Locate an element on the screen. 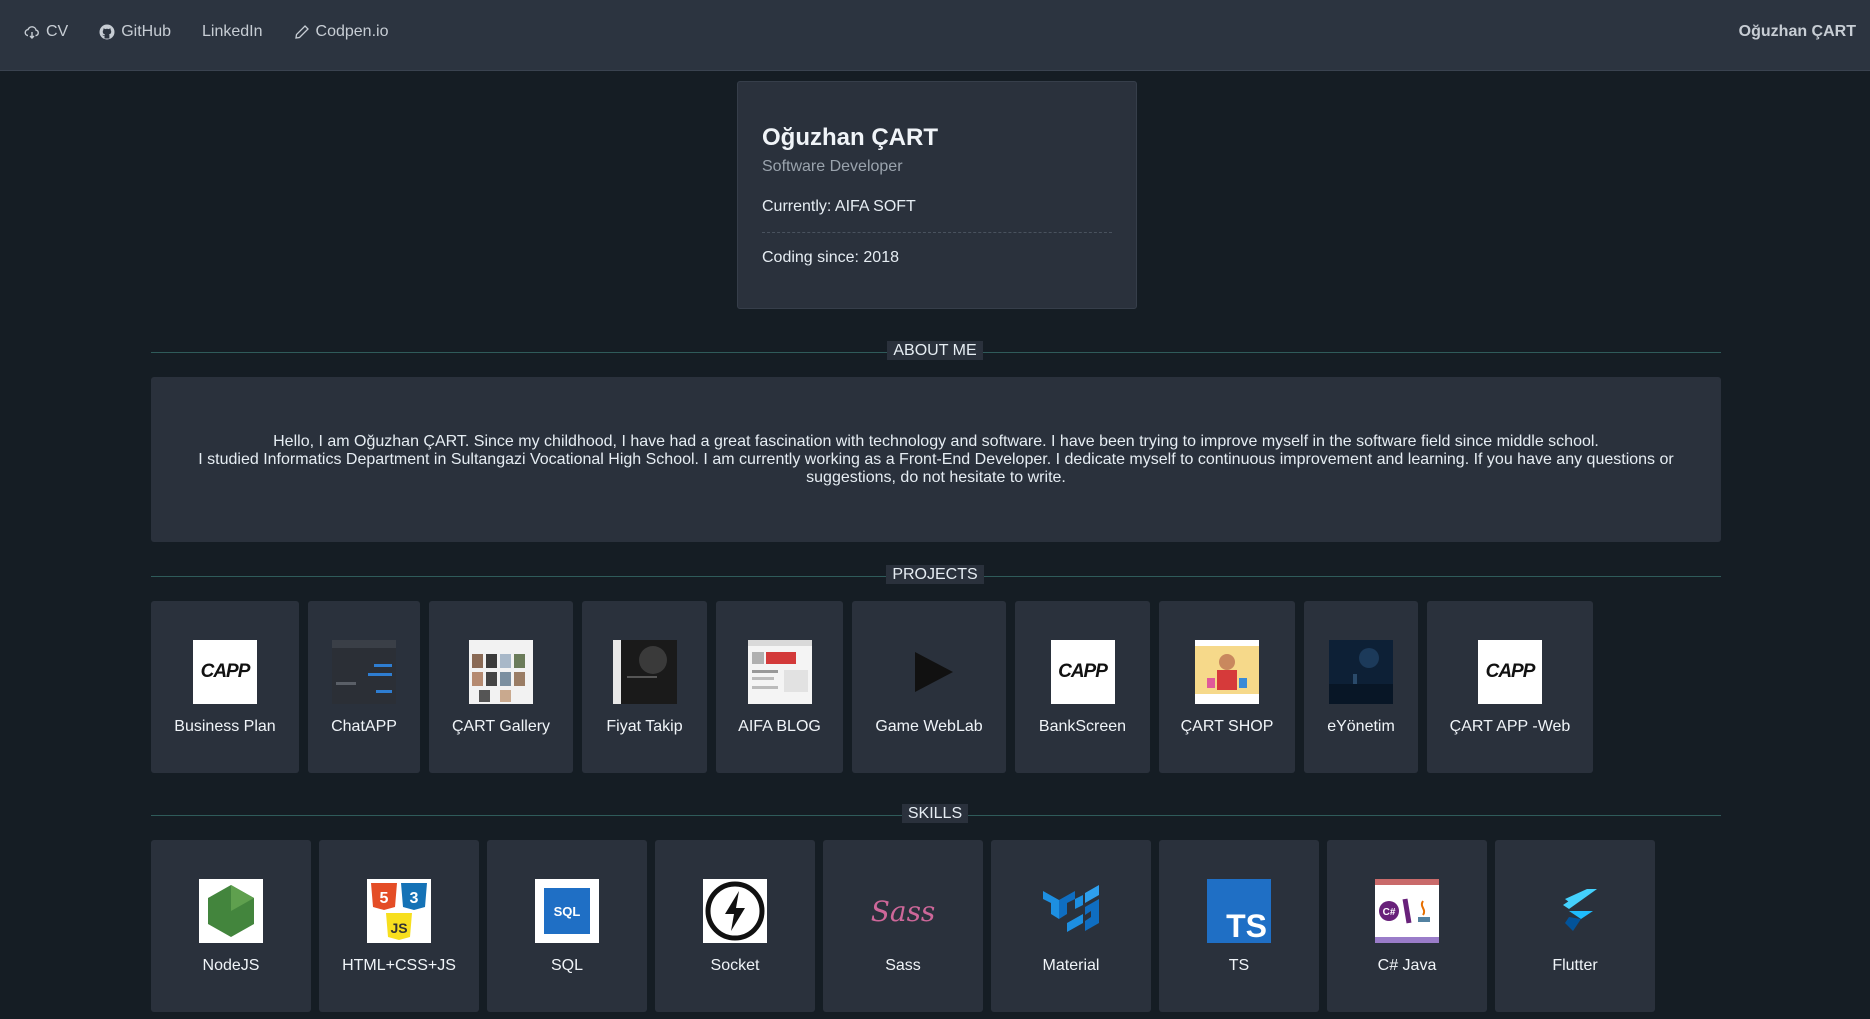 The height and width of the screenshot is (1019, 1870). nav-codepen-label: Codpen.io is located at coordinates (352, 31).